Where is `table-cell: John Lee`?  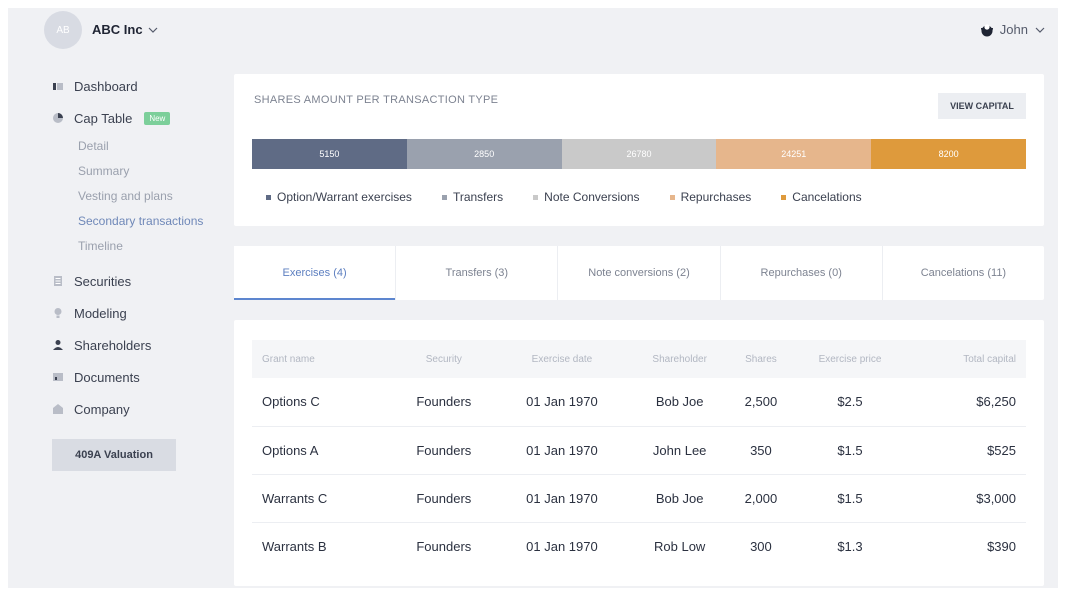 table-cell: John Lee is located at coordinates (679, 450).